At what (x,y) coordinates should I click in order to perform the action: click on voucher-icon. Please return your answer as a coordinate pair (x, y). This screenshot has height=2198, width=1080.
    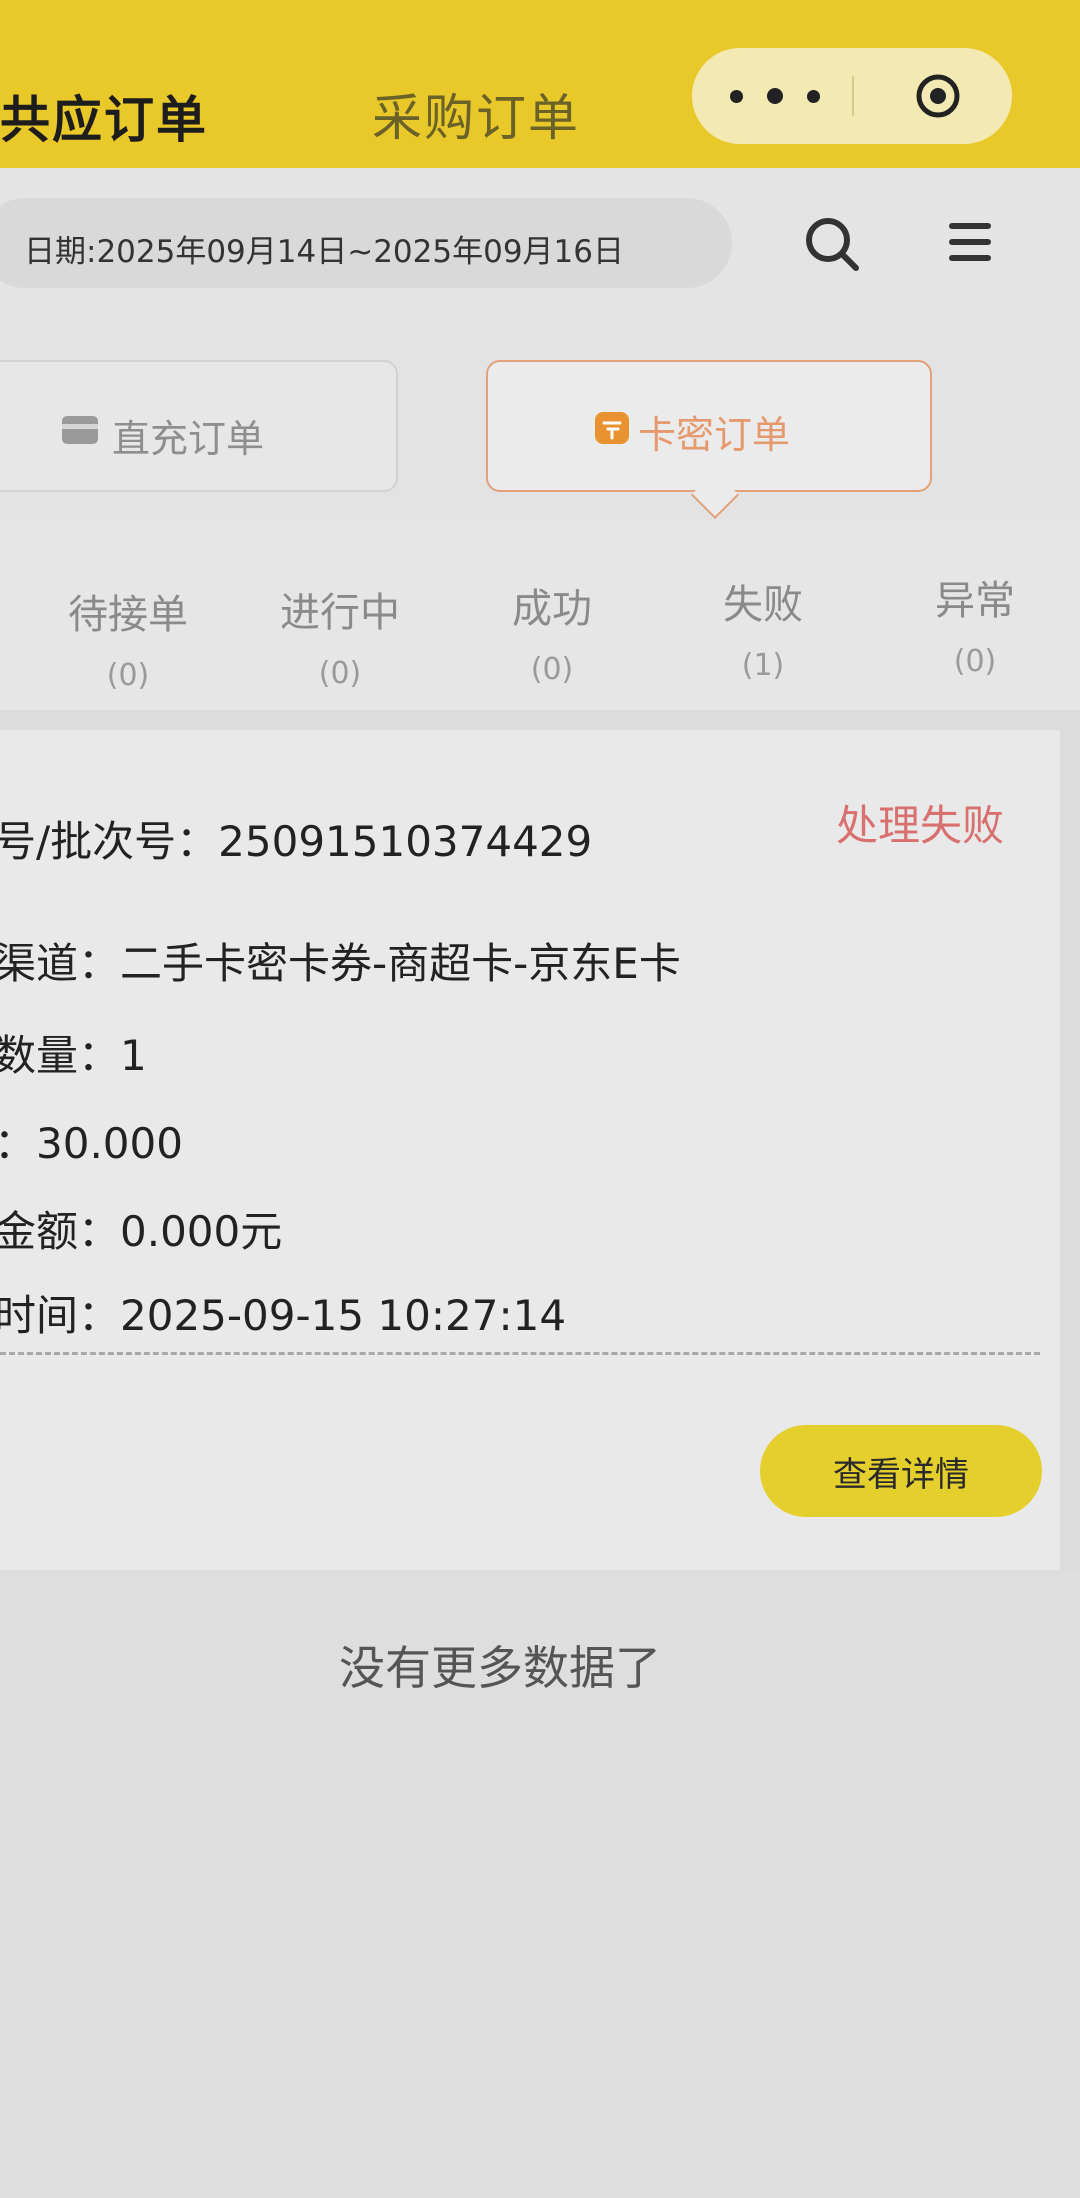
    Looking at the image, I should click on (612, 428).